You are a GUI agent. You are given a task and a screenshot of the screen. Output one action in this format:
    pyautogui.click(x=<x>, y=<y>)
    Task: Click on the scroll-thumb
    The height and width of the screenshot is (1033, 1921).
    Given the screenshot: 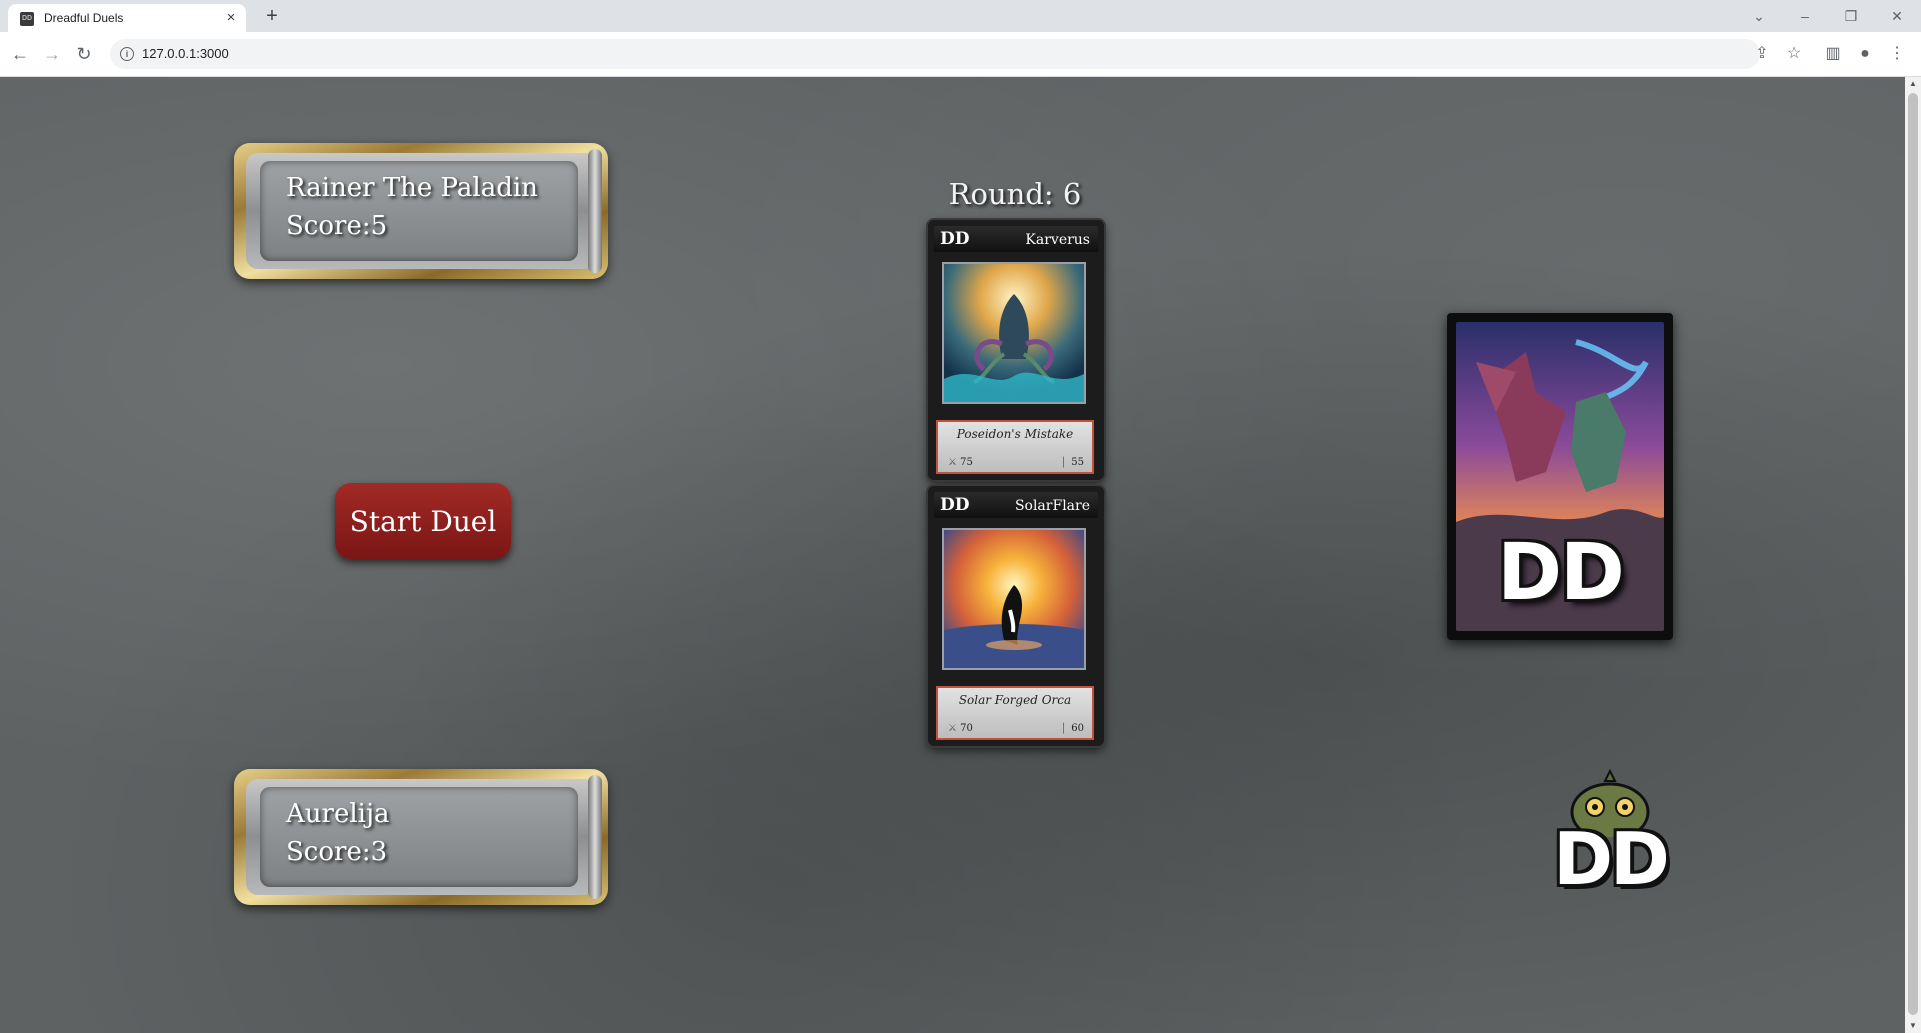 What is the action you would take?
    pyautogui.click(x=1913, y=554)
    